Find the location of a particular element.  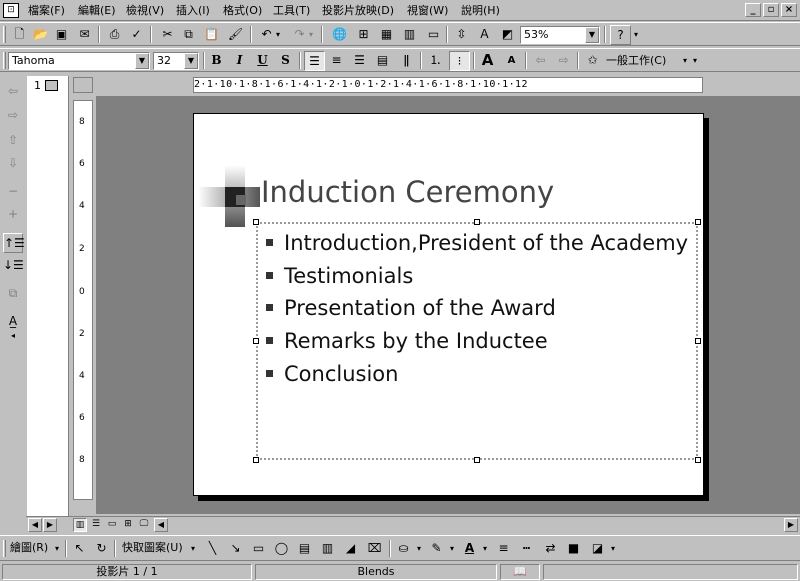

expand-all-icon: ⇳ is located at coordinates (461, 35).